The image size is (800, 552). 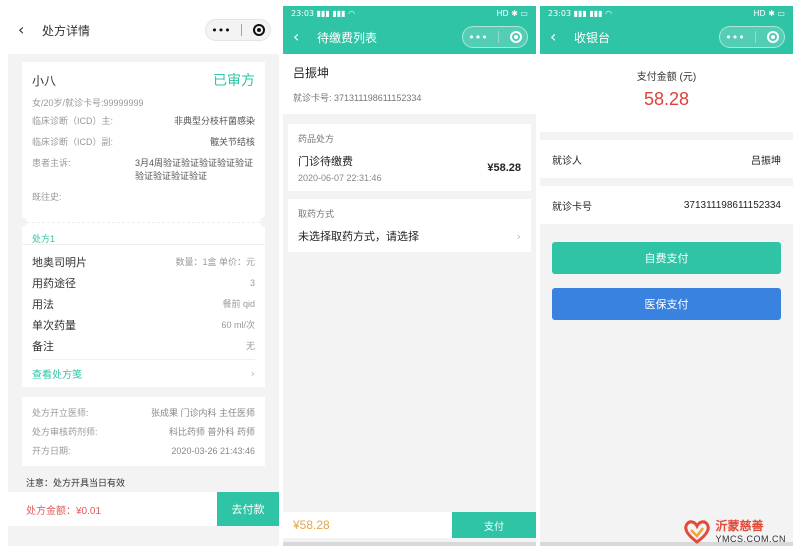 What do you see at coordinates (666, 205) in the screenshot?
I see `card-number-row: 就诊卡号 371311198611152334` at bounding box center [666, 205].